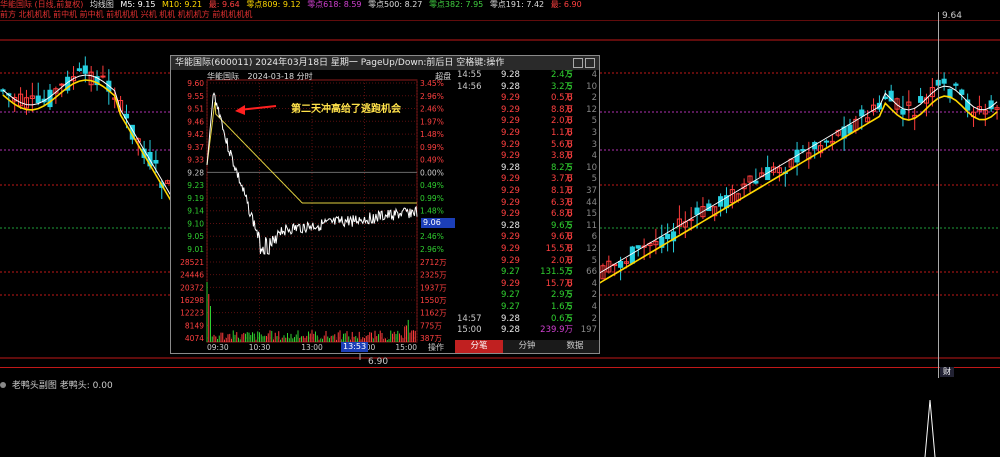 Image resolution: width=1000 pixels, height=457 pixels. Describe the element at coordinates (527, 295) in the screenshot. I see `tick-row: 9.27 2.9万 S 2` at that location.